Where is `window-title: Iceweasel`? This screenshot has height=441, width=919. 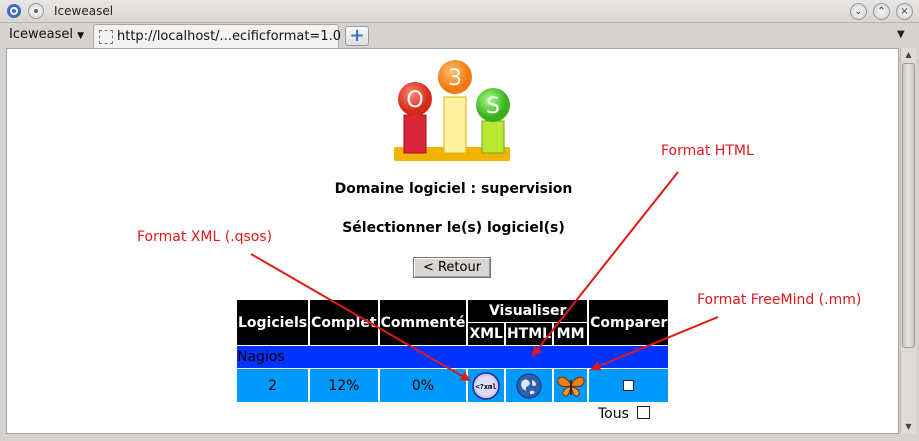
window-title: Iceweasel is located at coordinates (84, 11).